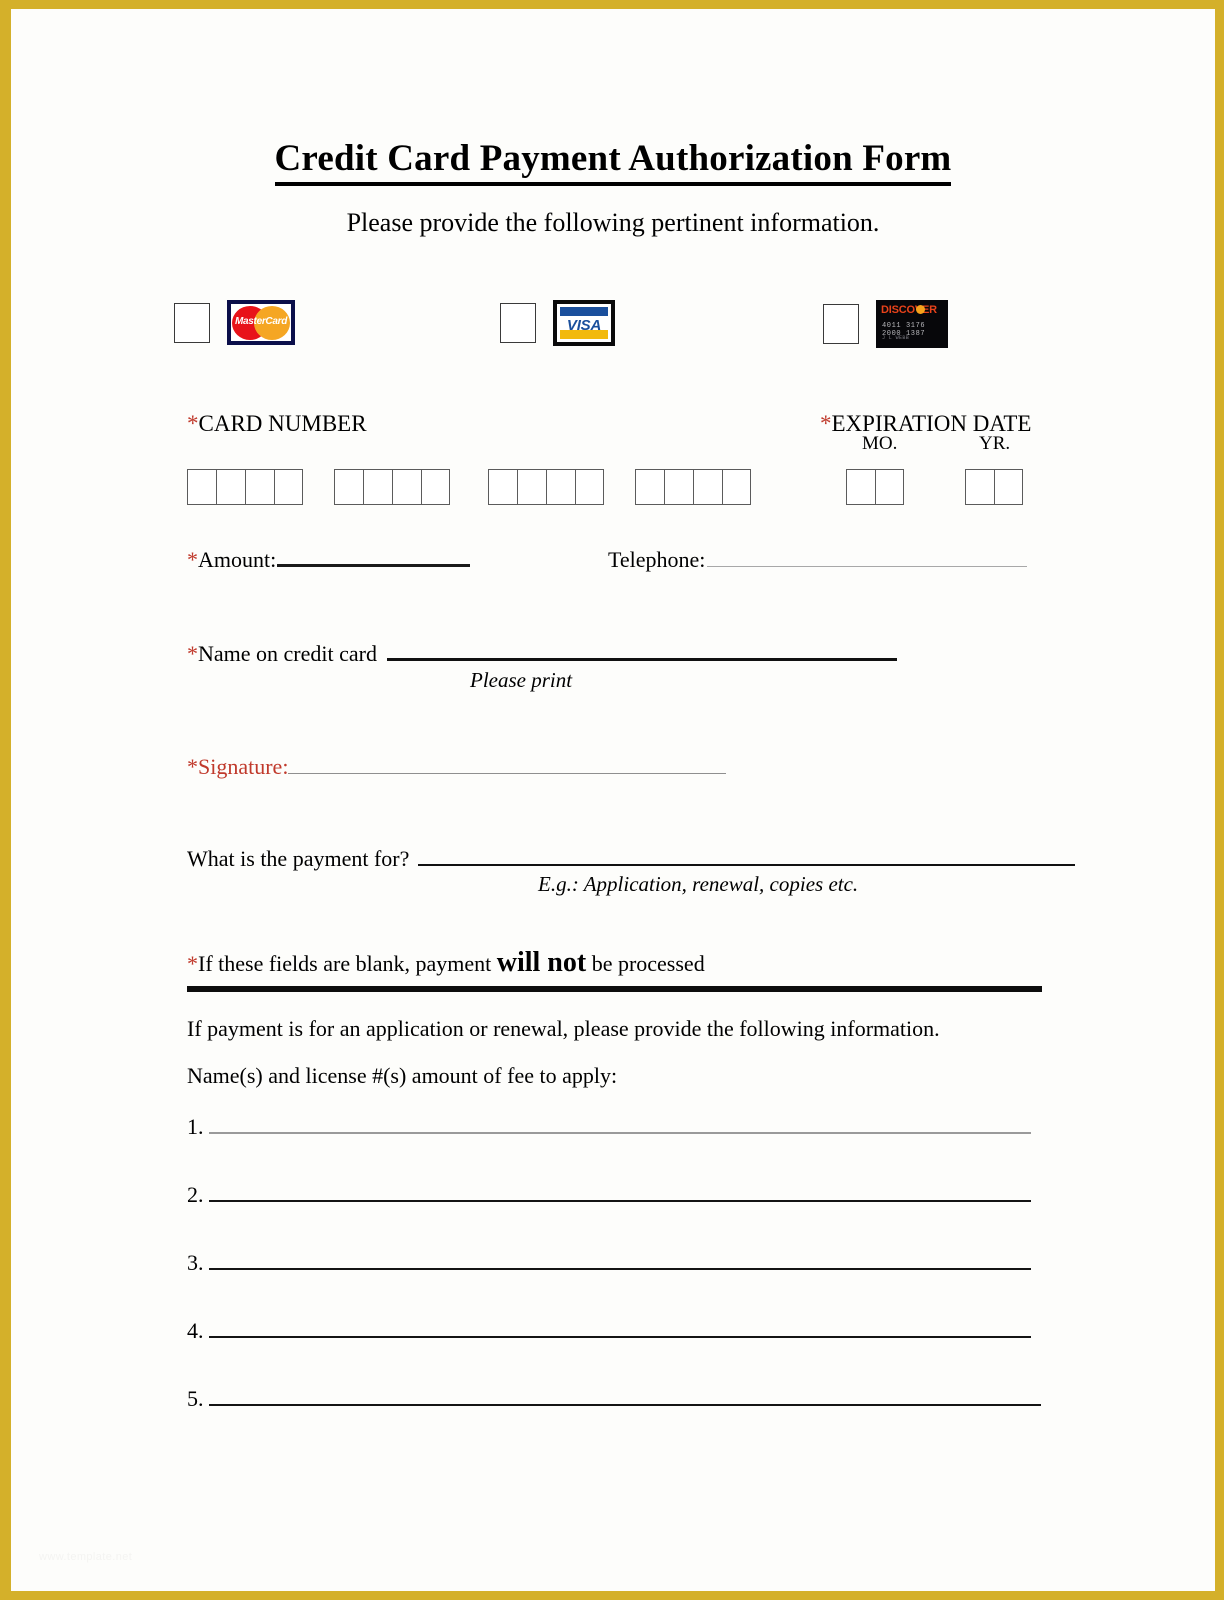 Image resolution: width=1224 pixels, height=1600 pixels. I want to click on list-item: 5., so click(701, 1422).